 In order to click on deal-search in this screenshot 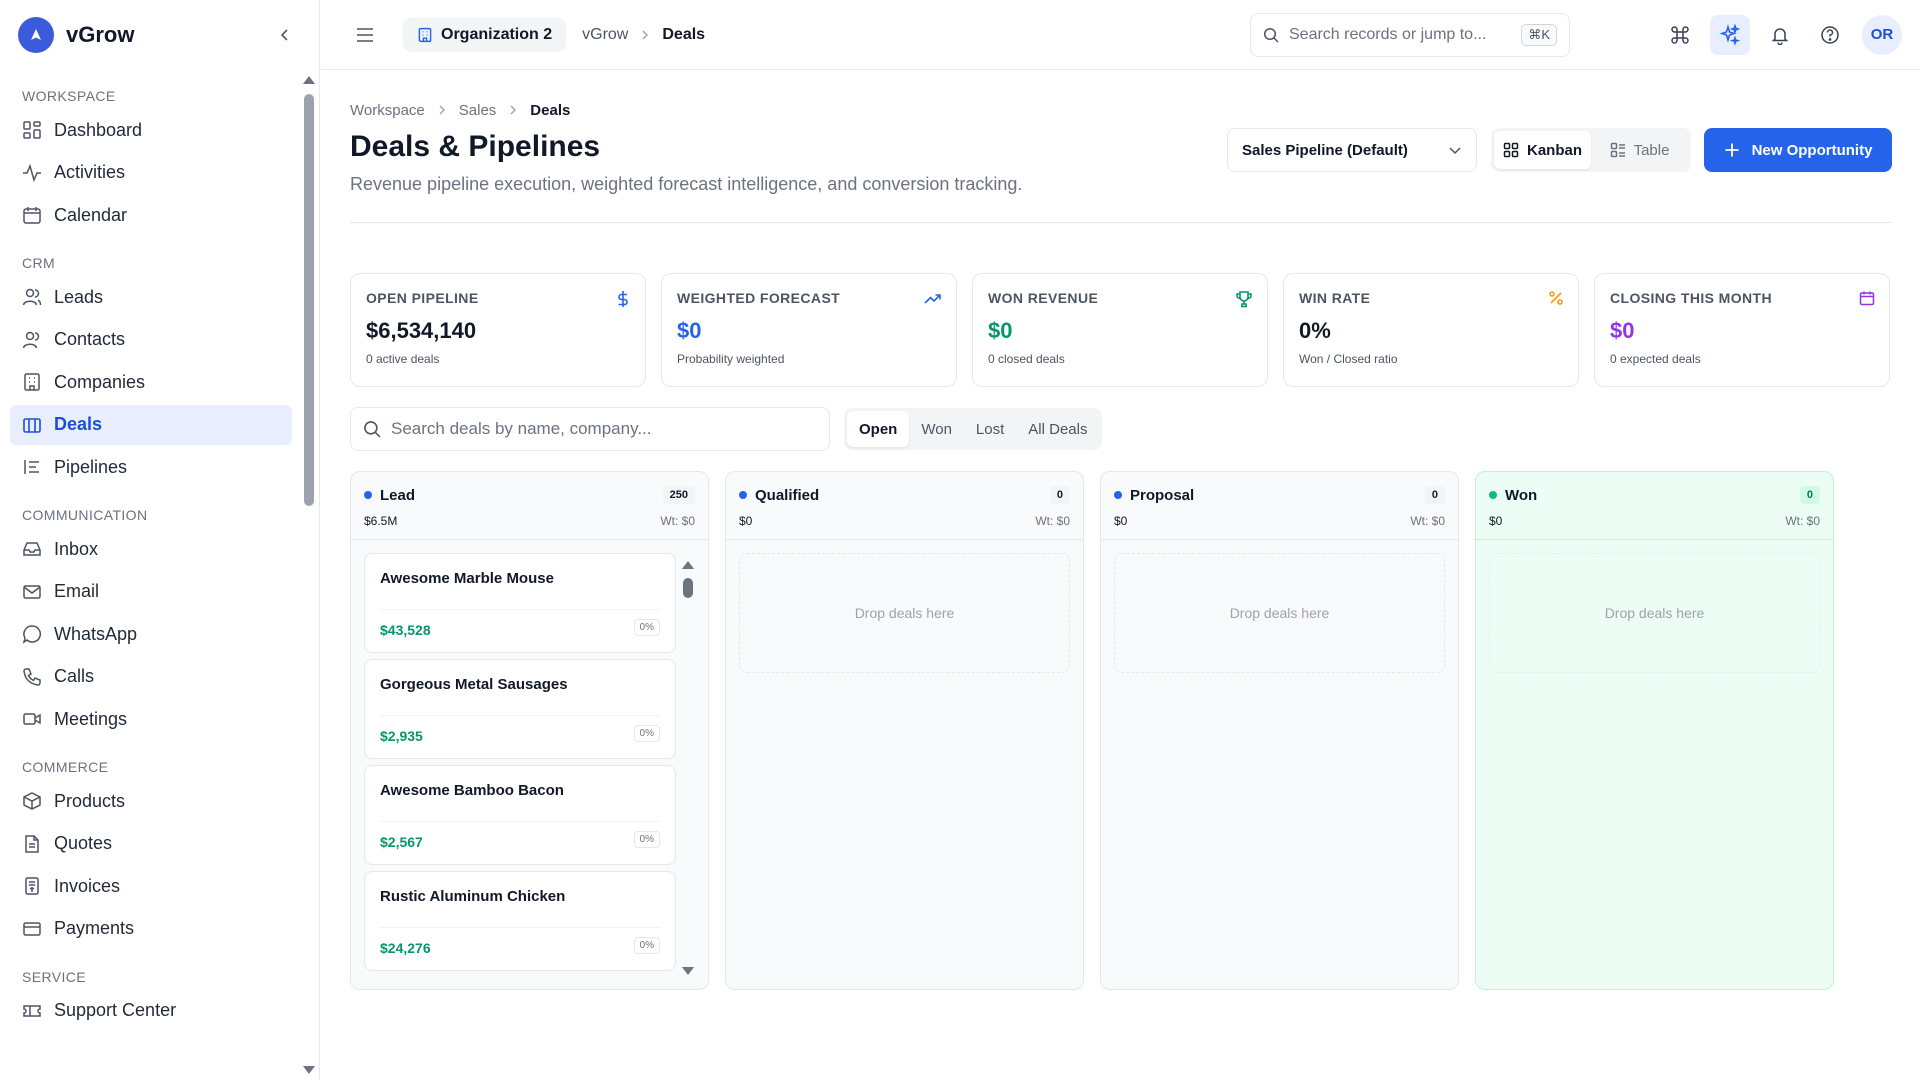, I will do `click(590, 429)`.